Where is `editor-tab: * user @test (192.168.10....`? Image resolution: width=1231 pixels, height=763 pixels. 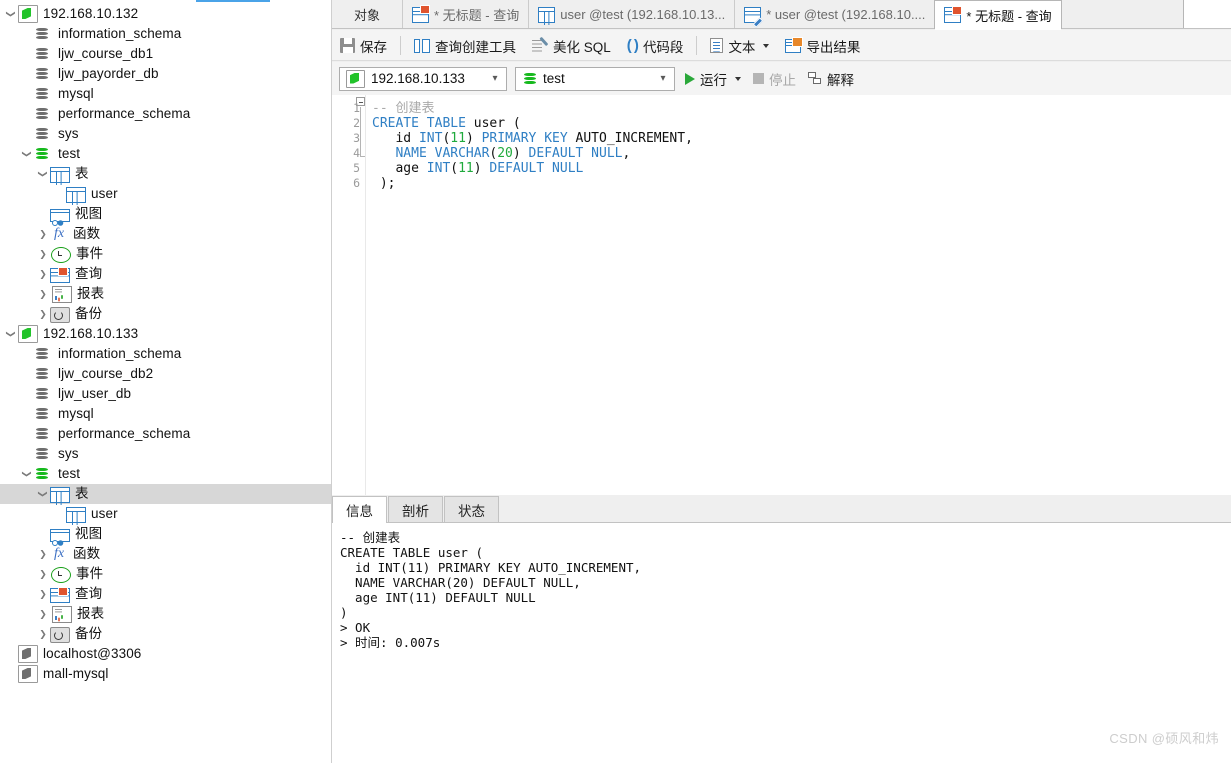 editor-tab: * user @test (192.168.10.... is located at coordinates (834, 14).